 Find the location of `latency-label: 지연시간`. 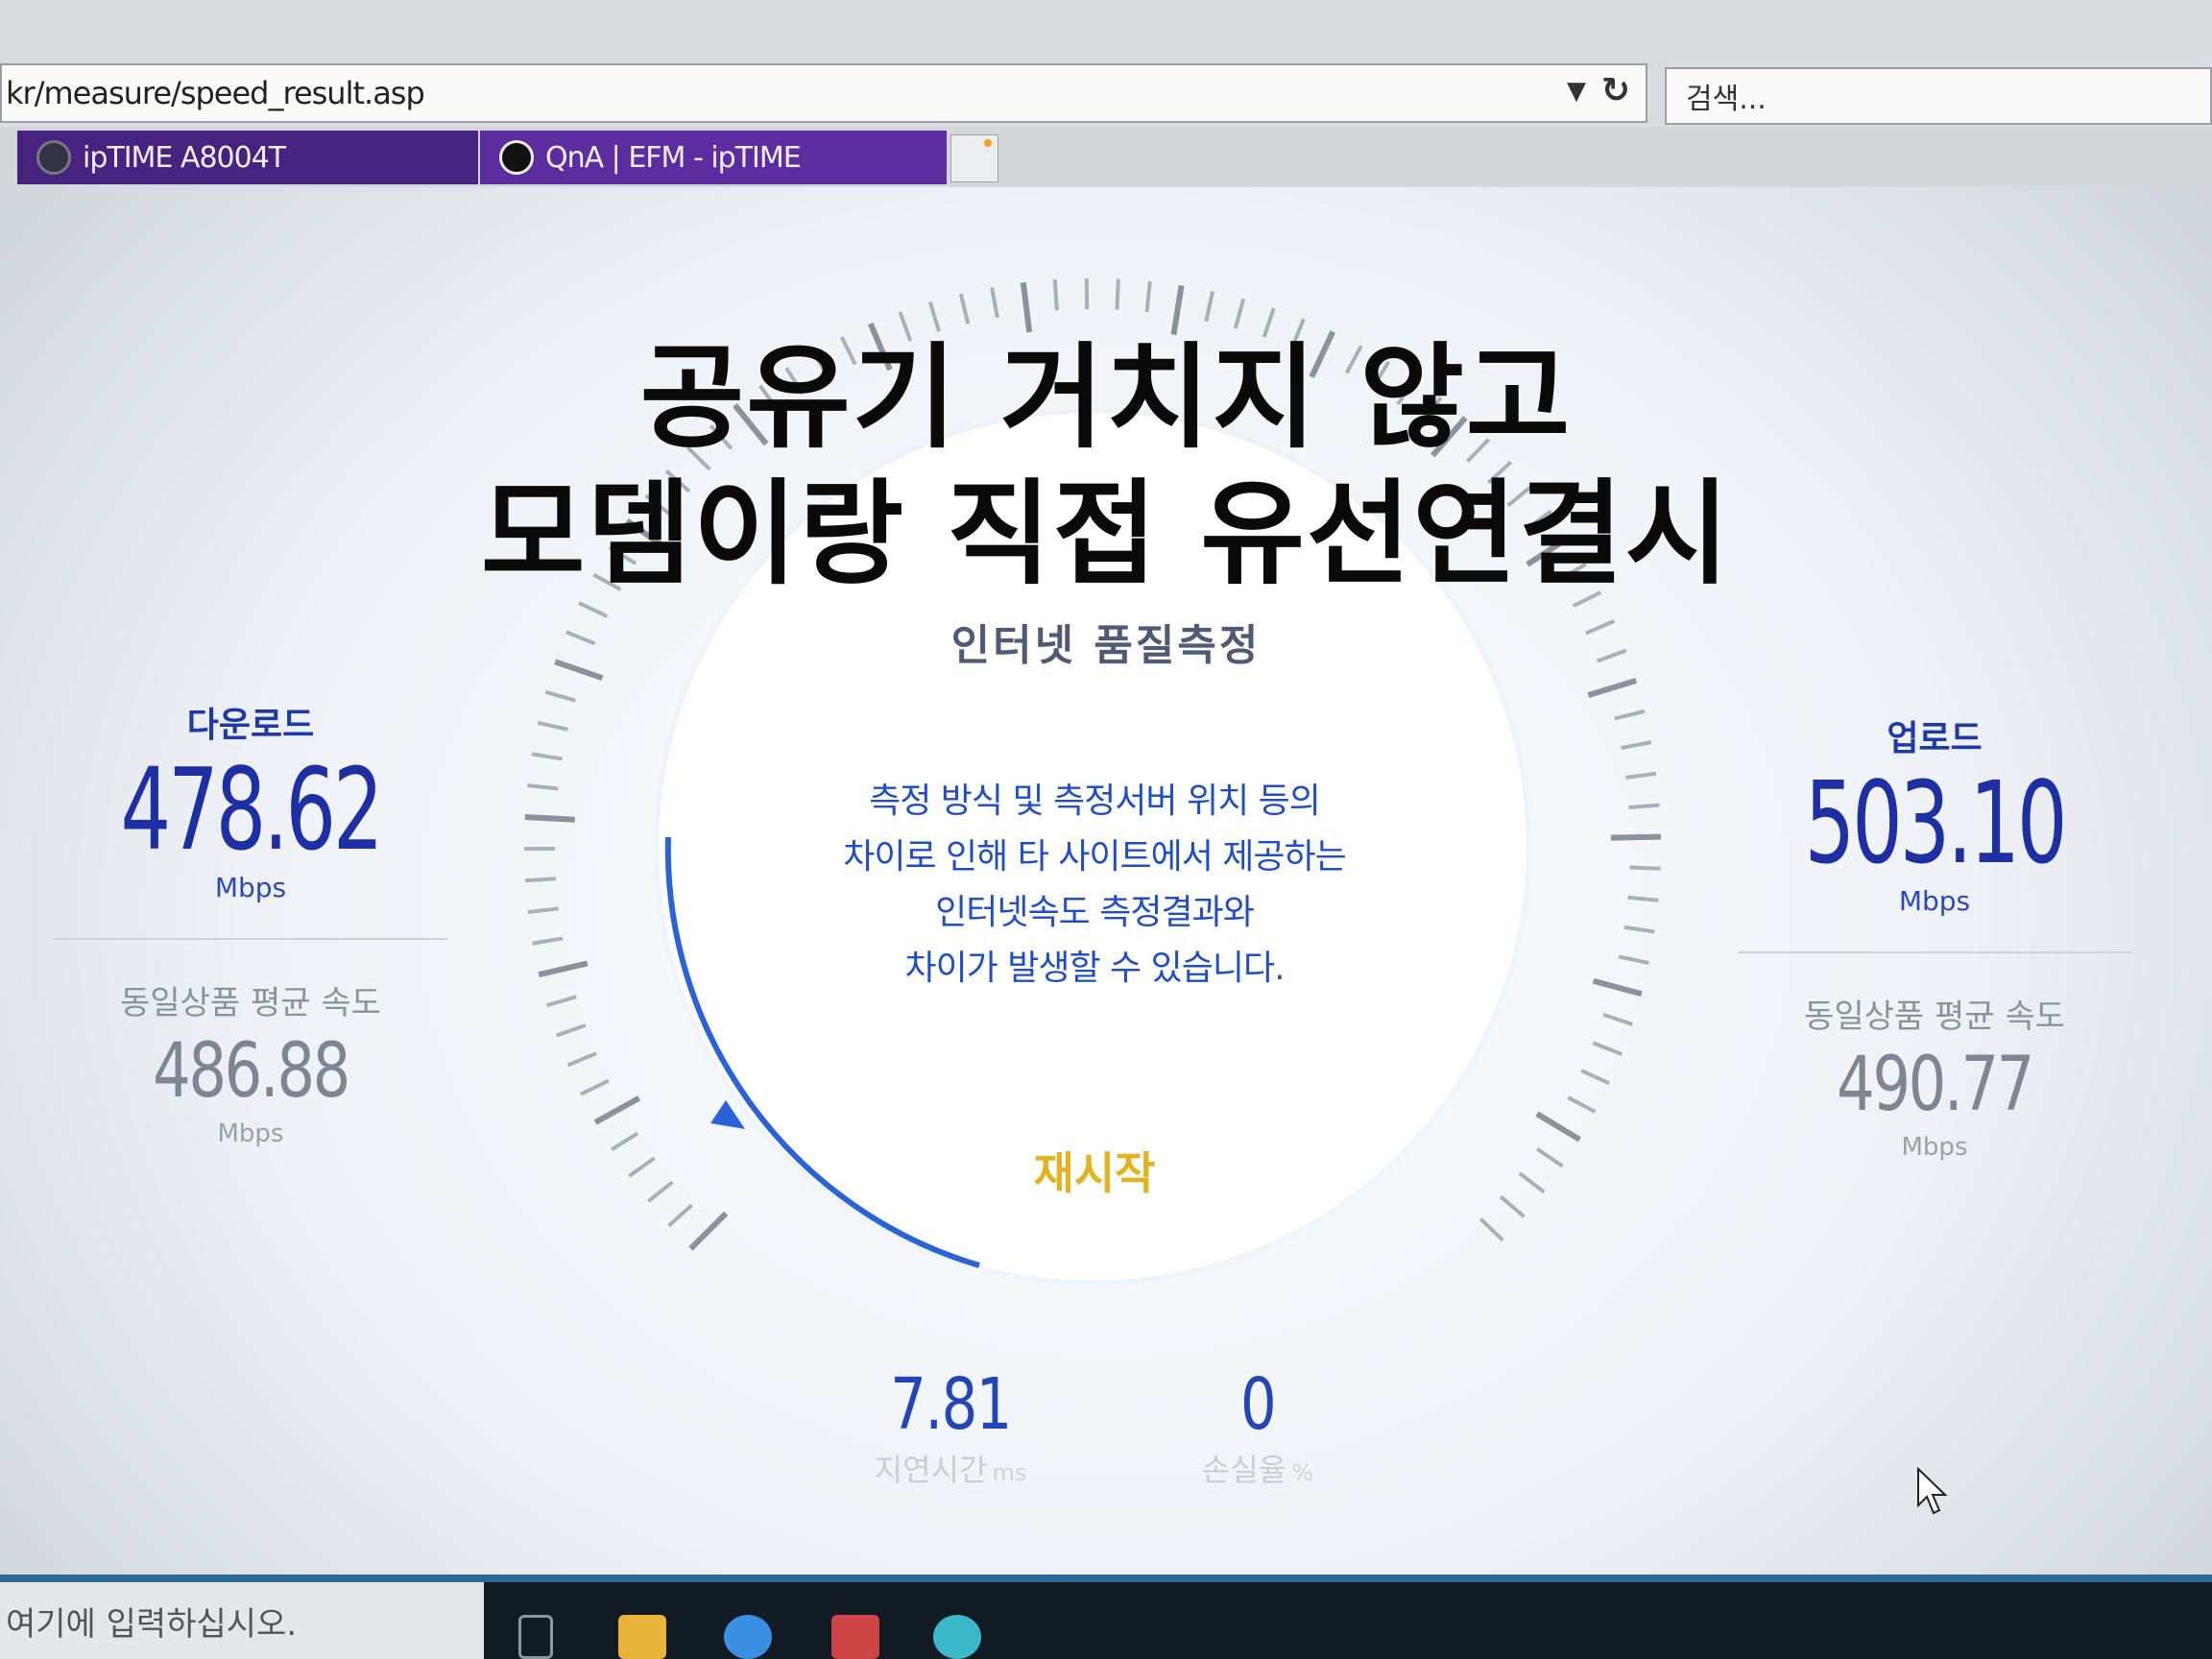

latency-label: 지연시간 is located at coordinates (931, 1470).